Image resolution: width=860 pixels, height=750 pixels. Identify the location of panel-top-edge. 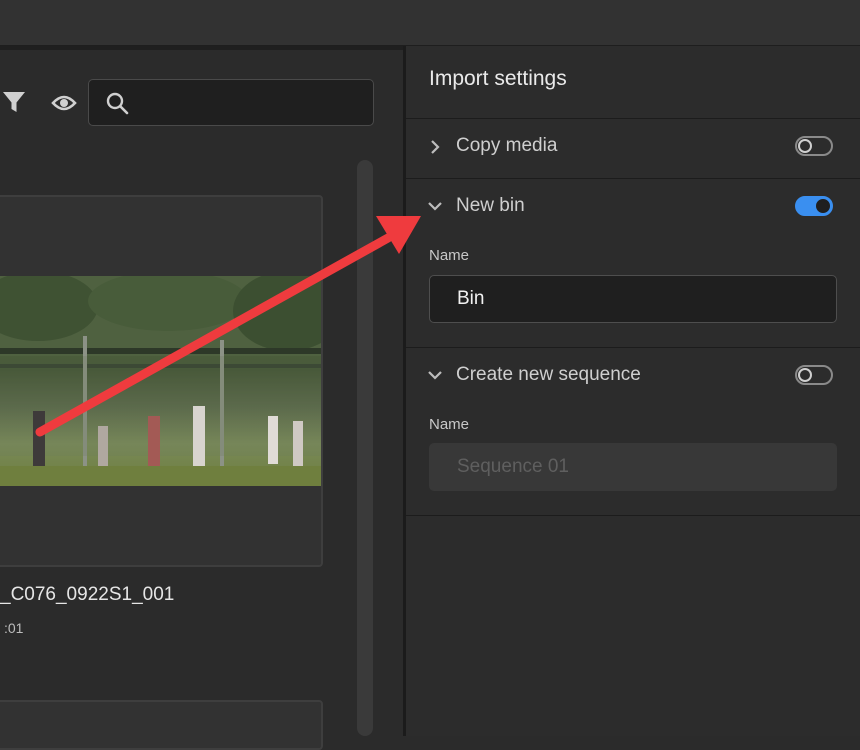
(201, 48).